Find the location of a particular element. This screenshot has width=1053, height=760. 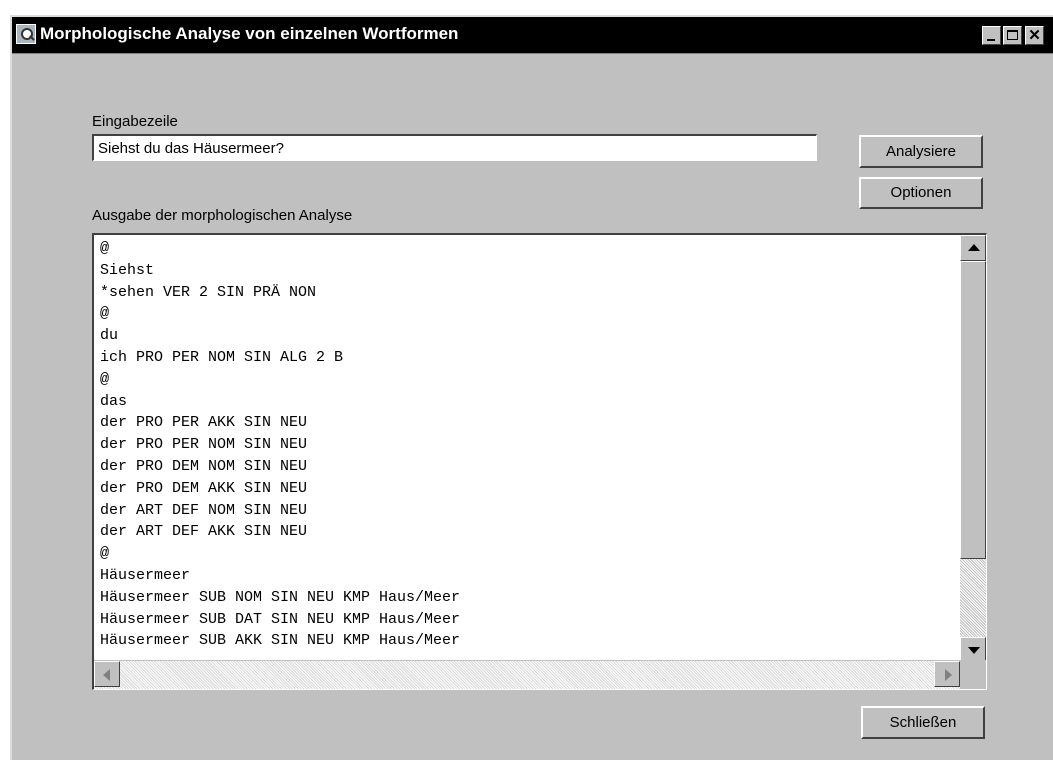

analyse-button: Analysiere is located at coordinates (921, 151).